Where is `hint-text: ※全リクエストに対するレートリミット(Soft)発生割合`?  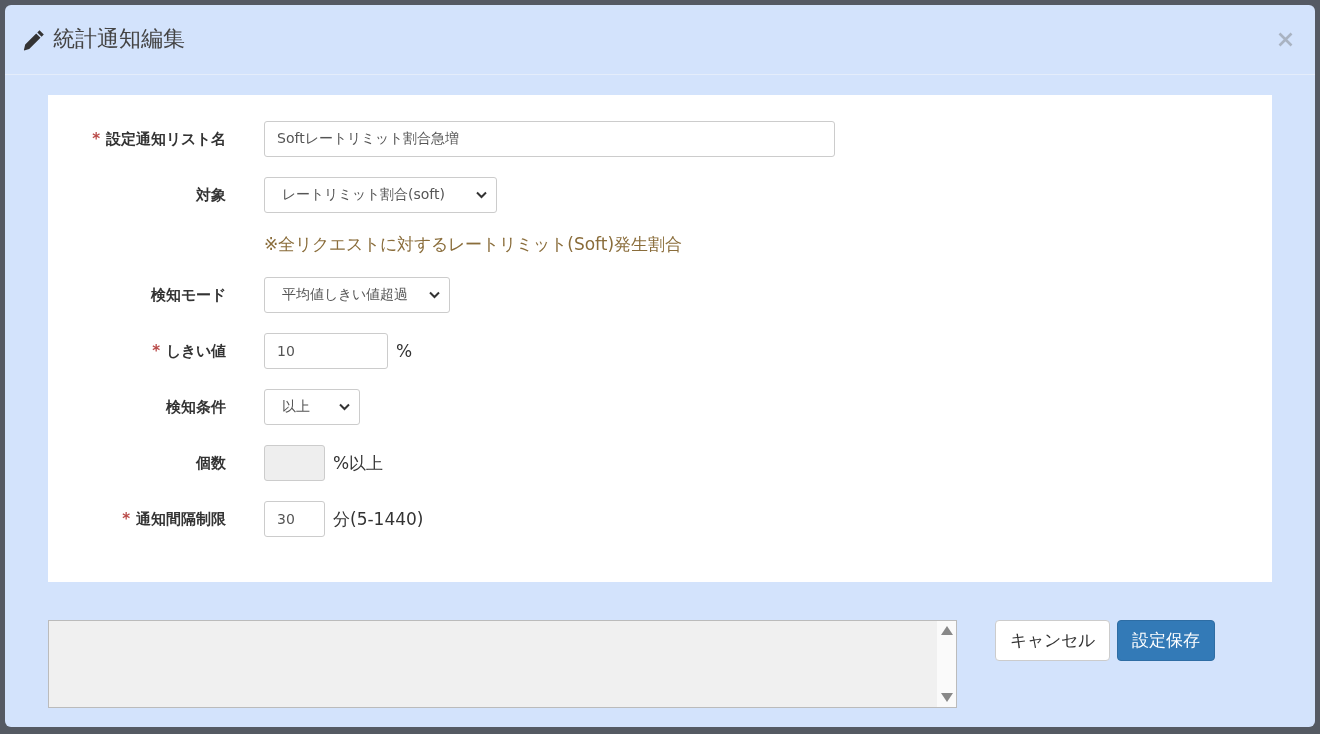 hint-text: ※全リクエストに対するレートリミット(Soft)発生割合 is located at coordinates (473, 244).